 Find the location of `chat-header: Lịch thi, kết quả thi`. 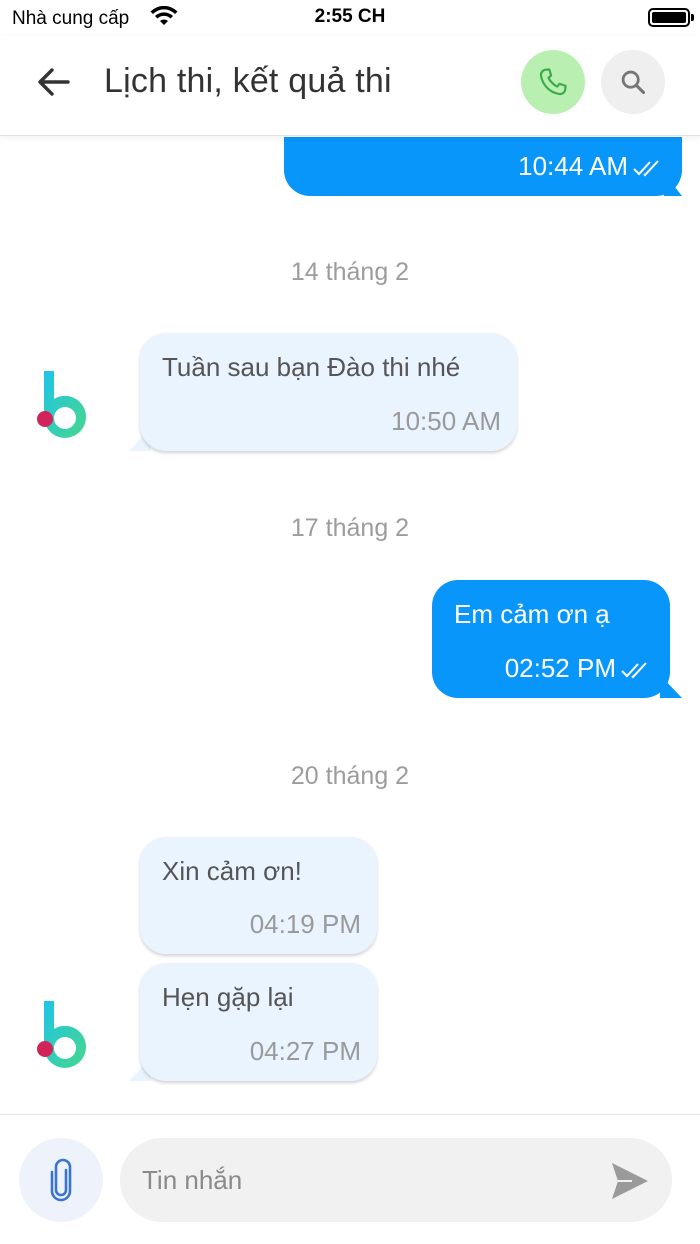

chat-header: Lịch thi, kết quả thi is located at coordinates (350, 86).